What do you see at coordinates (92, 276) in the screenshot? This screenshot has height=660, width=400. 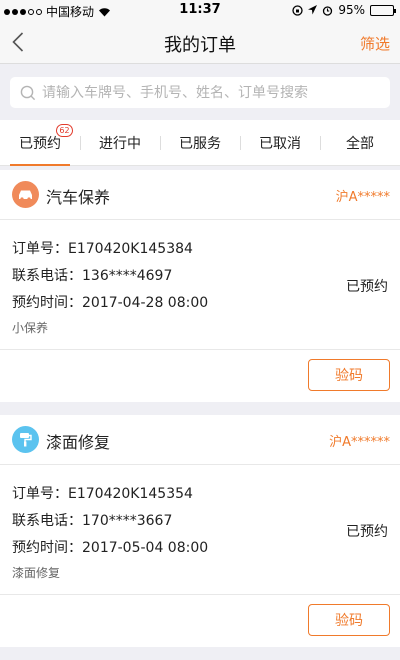 I see `contact-phone: 联系电话：136****4697` at bounding box center [92, 276].